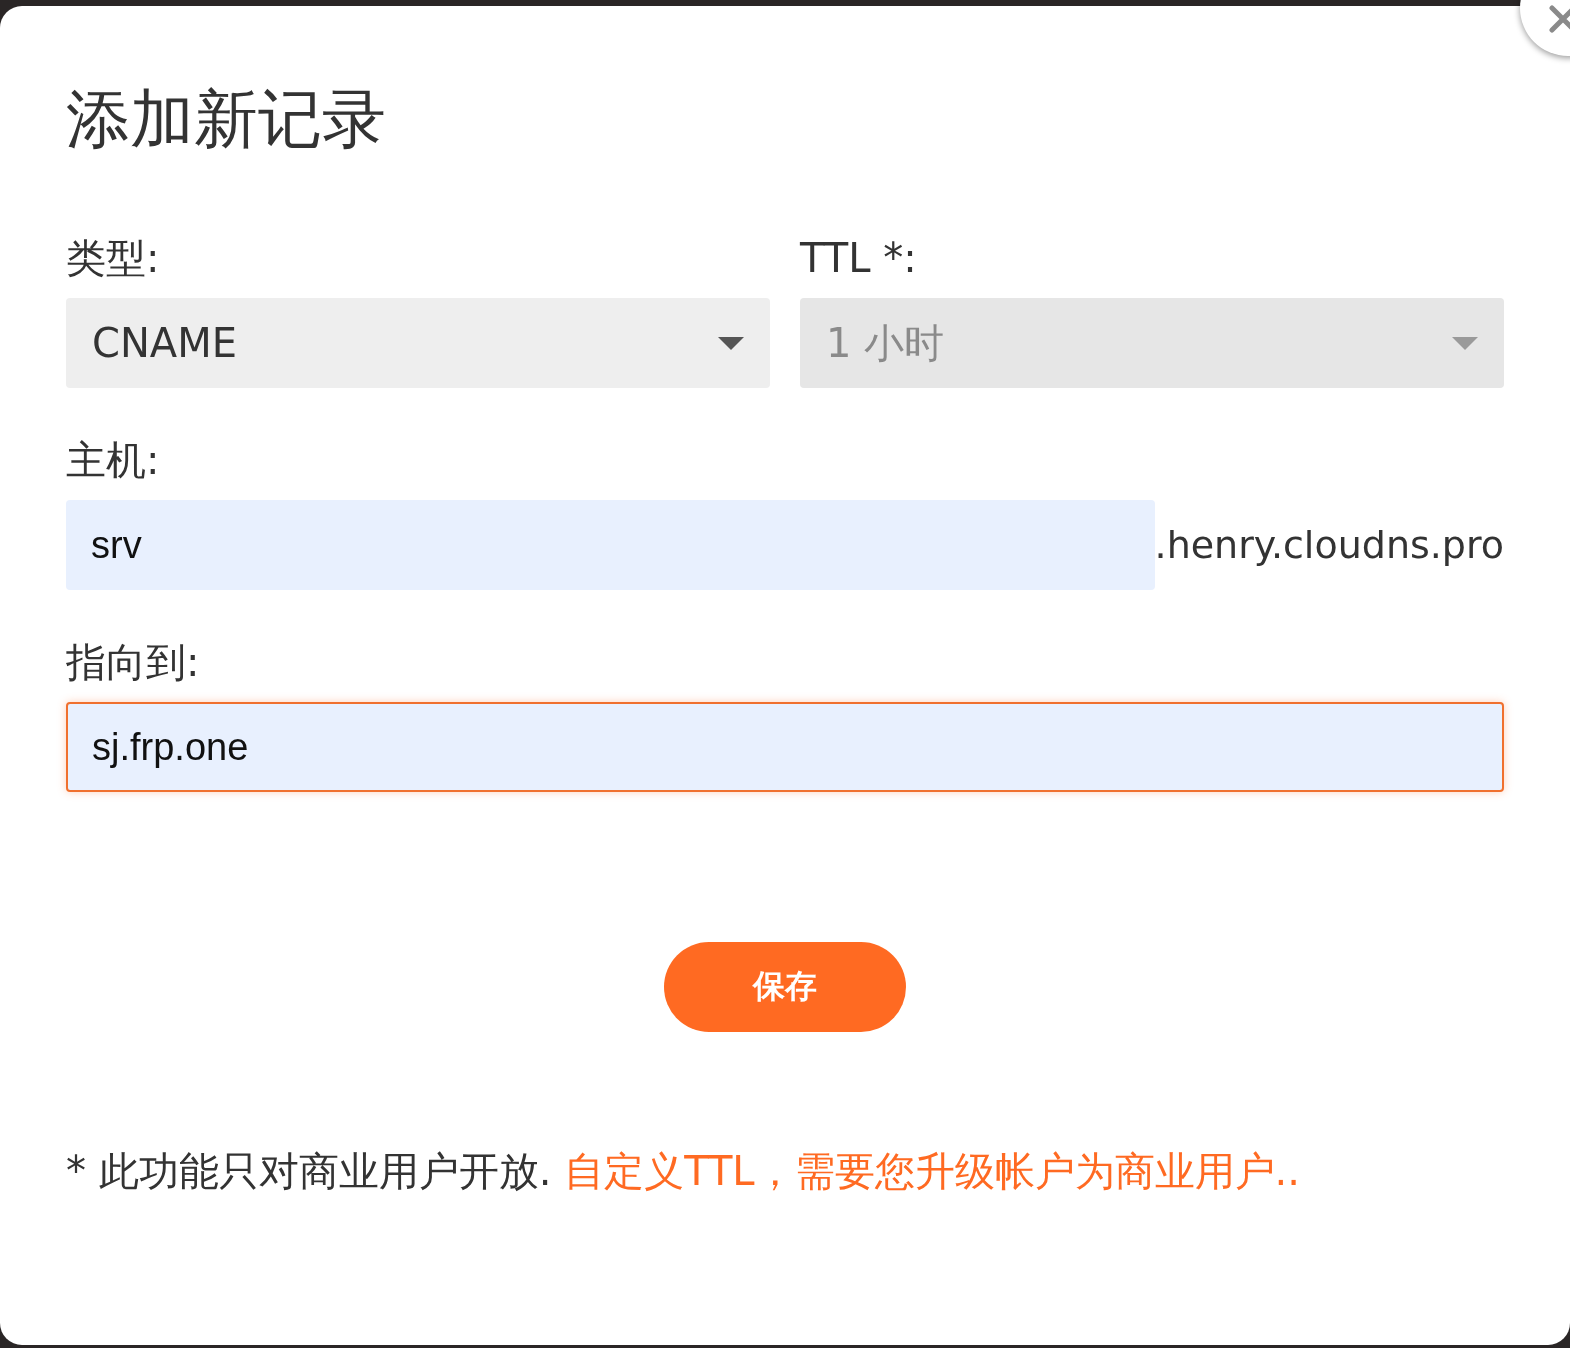 Image resolution: width=1570 pixels, height=1348 pixels. I want to click on field-label: 指向到:, so click(133, 662).